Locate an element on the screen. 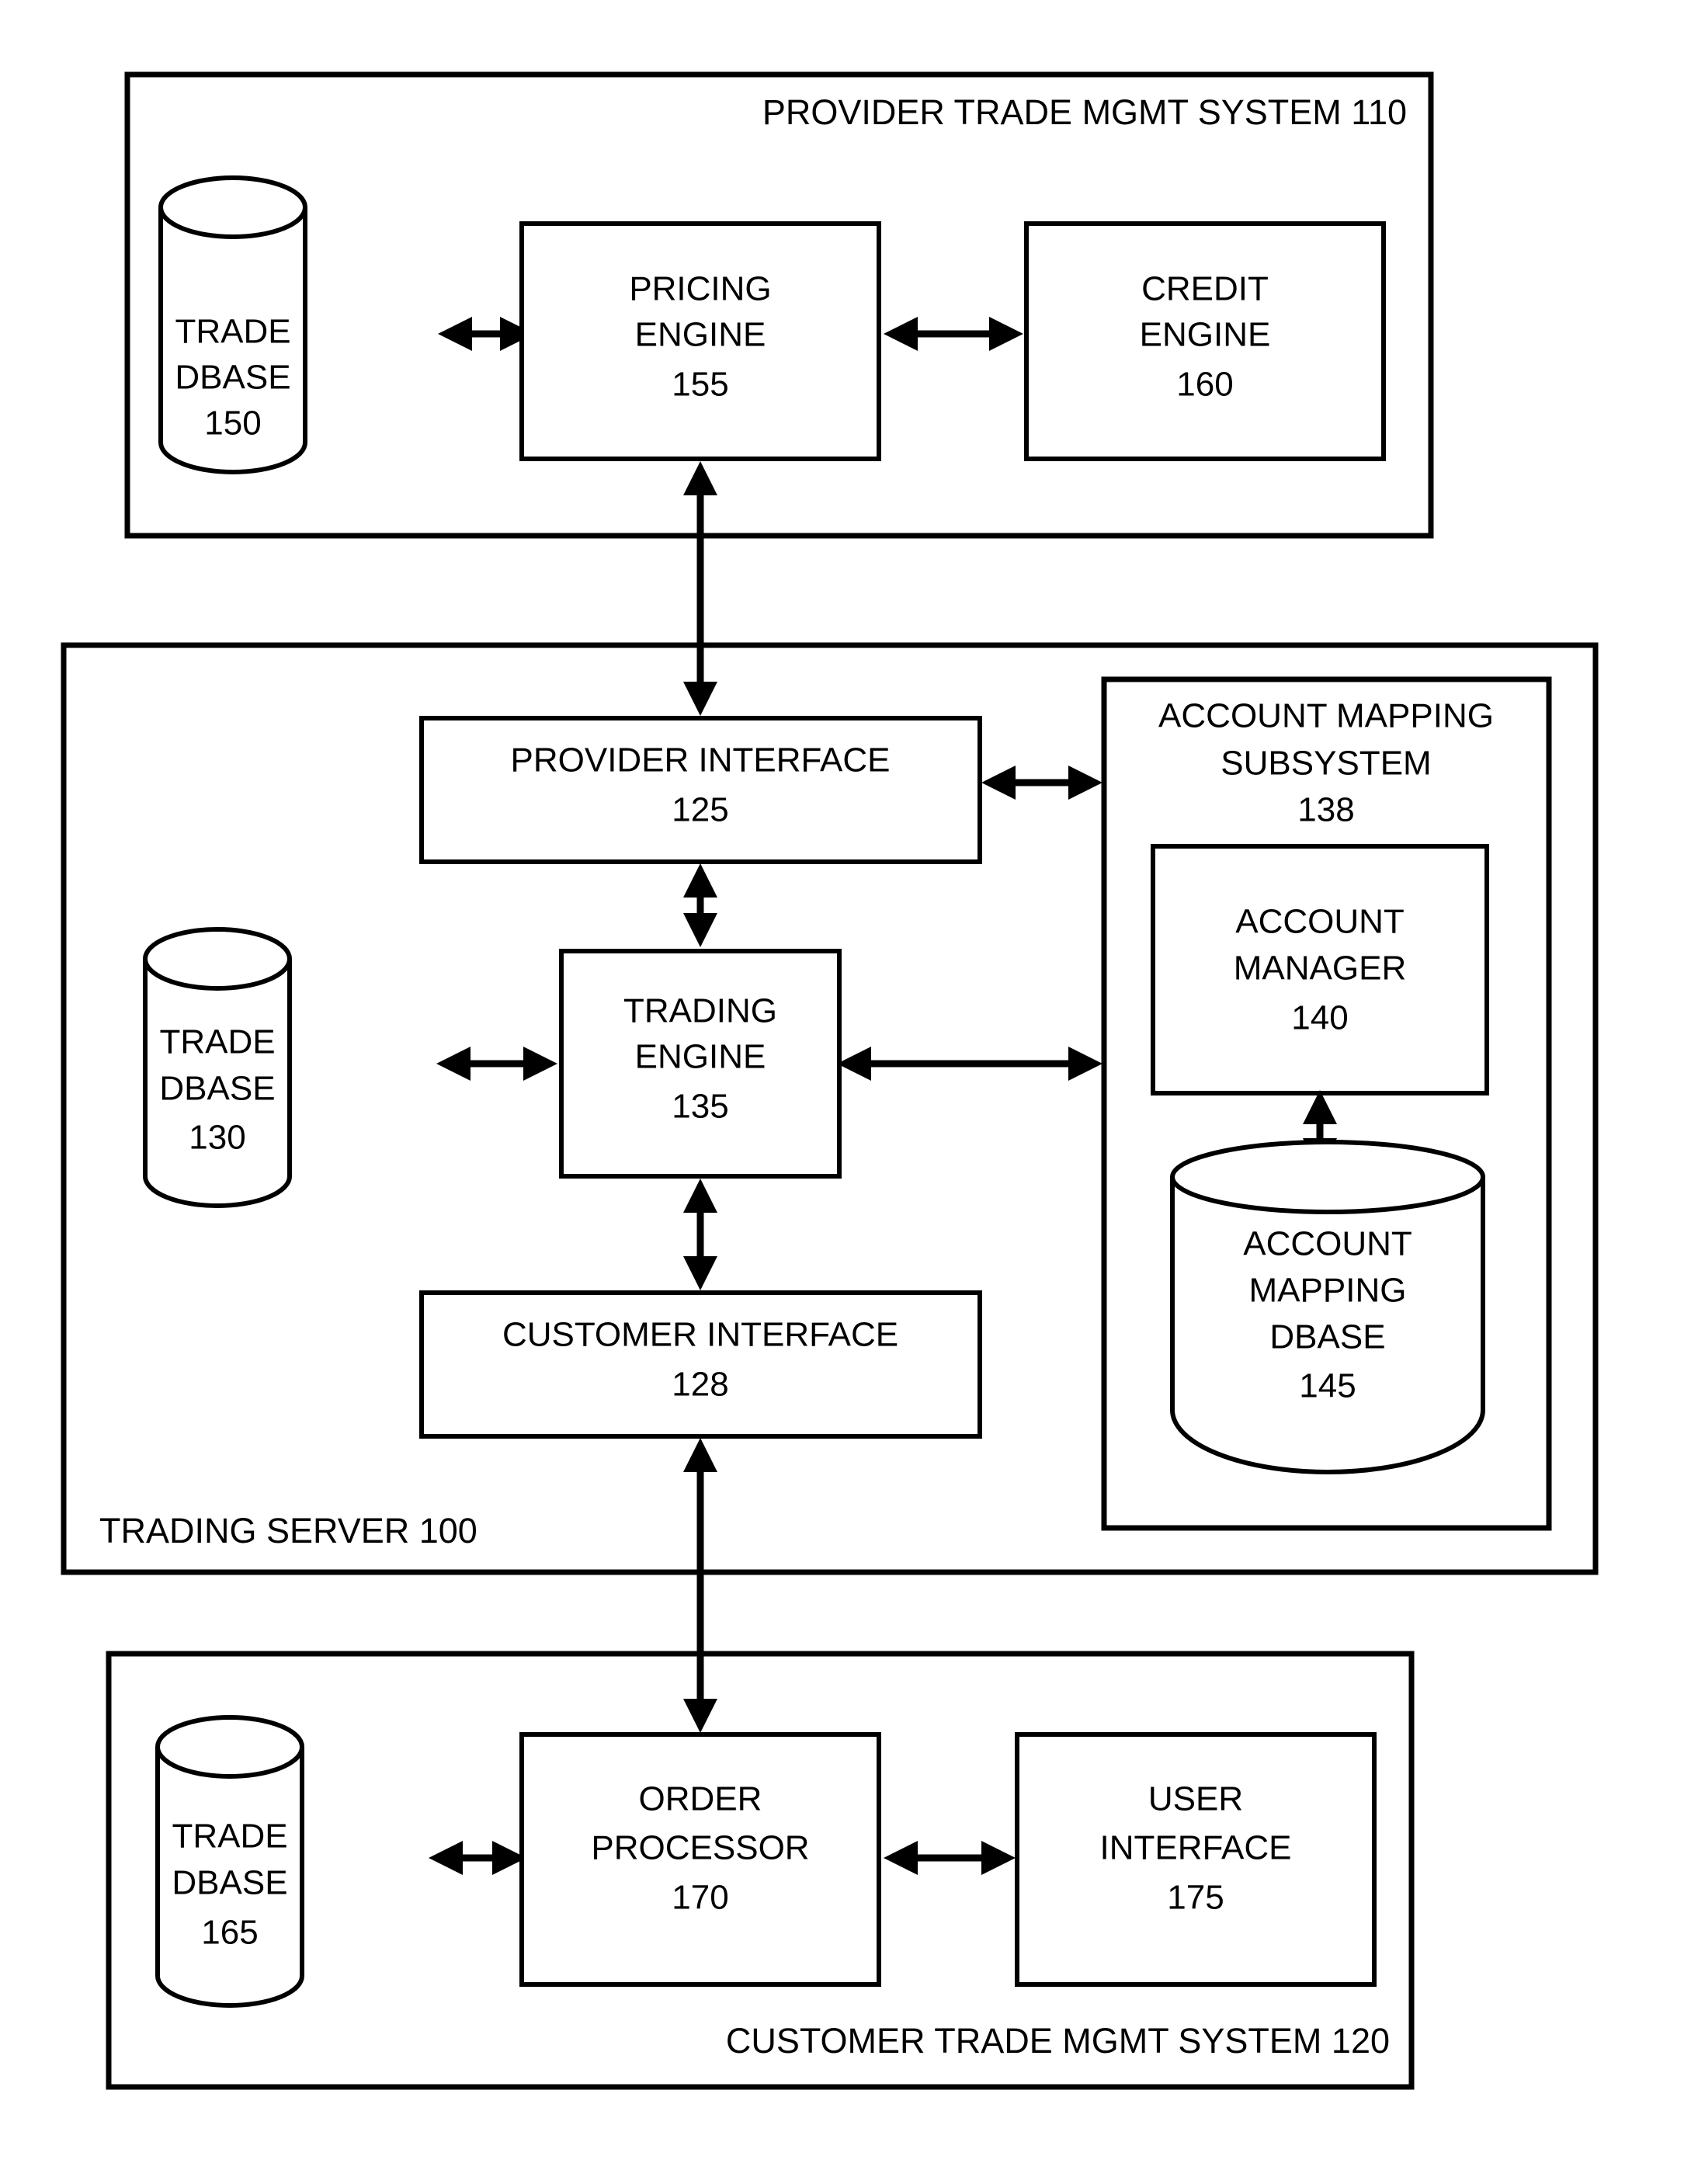 The width and height of the screenshot is (1698, 2184). provider-trade-mgmt-system-label: PROVIDER TRADE MGMT SYSTEM 110 is located at coordinates (1084, 112).